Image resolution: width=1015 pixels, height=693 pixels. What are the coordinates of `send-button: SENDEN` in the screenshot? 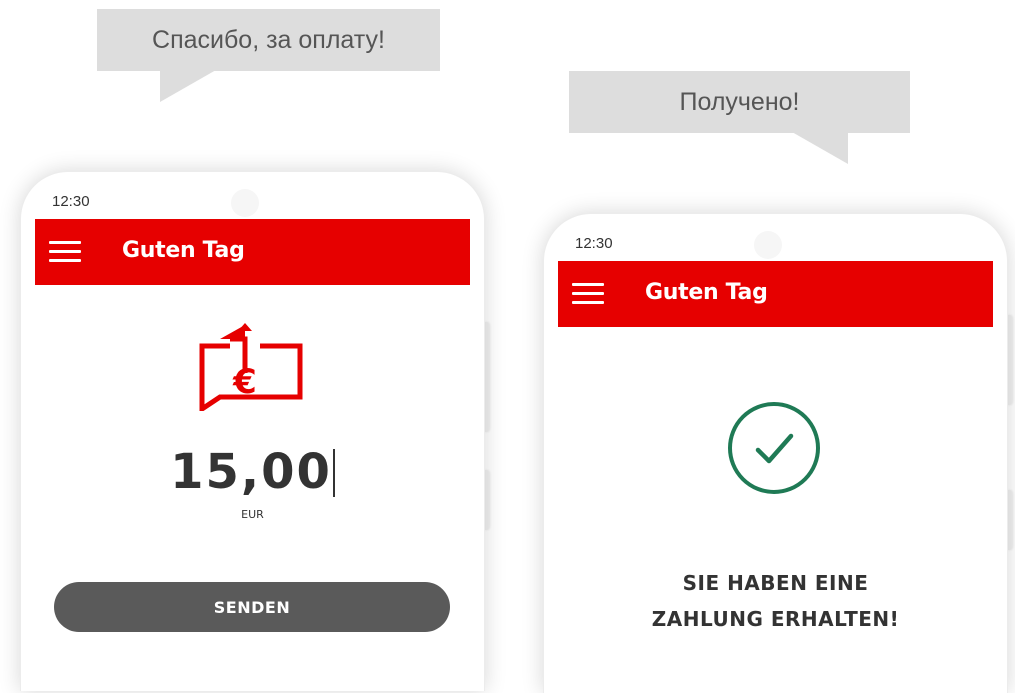 It's located at (252, 607).